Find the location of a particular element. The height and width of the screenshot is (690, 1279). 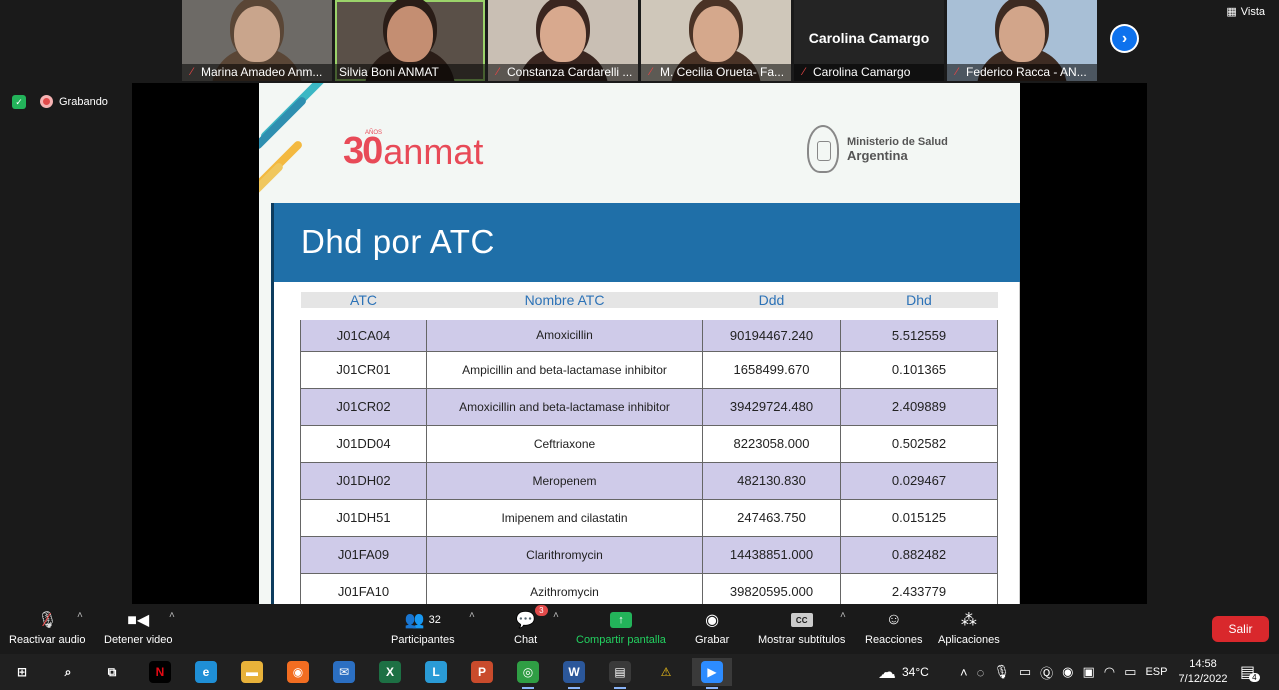

weather-widget: ☁ 34°C is located at coordinates (903, 672).